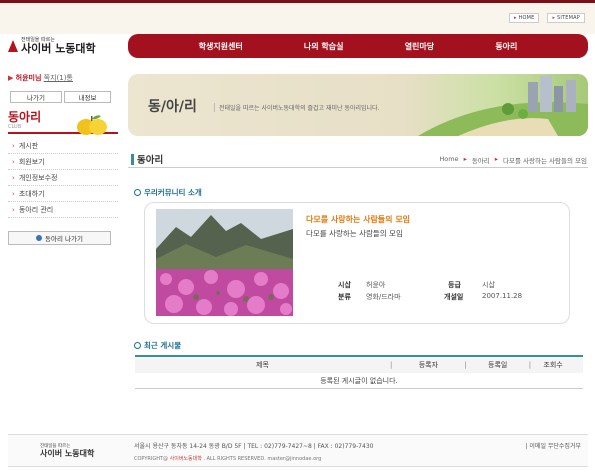 Image resolution: width=595 pixels, height=472 pixels. I want to click on recent-posts-table: 제목 | 등록자 | 등록일 | 조회수 등록된 게시글이 없습니다., so click(359, 372).